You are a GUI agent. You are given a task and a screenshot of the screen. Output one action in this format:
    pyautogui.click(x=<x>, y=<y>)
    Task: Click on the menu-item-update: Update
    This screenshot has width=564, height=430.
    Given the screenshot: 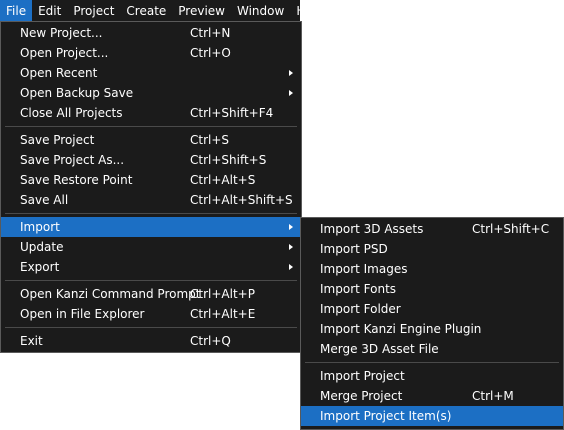 What is the action you would take?
    pyautogui.click(x=151, y=247)
    